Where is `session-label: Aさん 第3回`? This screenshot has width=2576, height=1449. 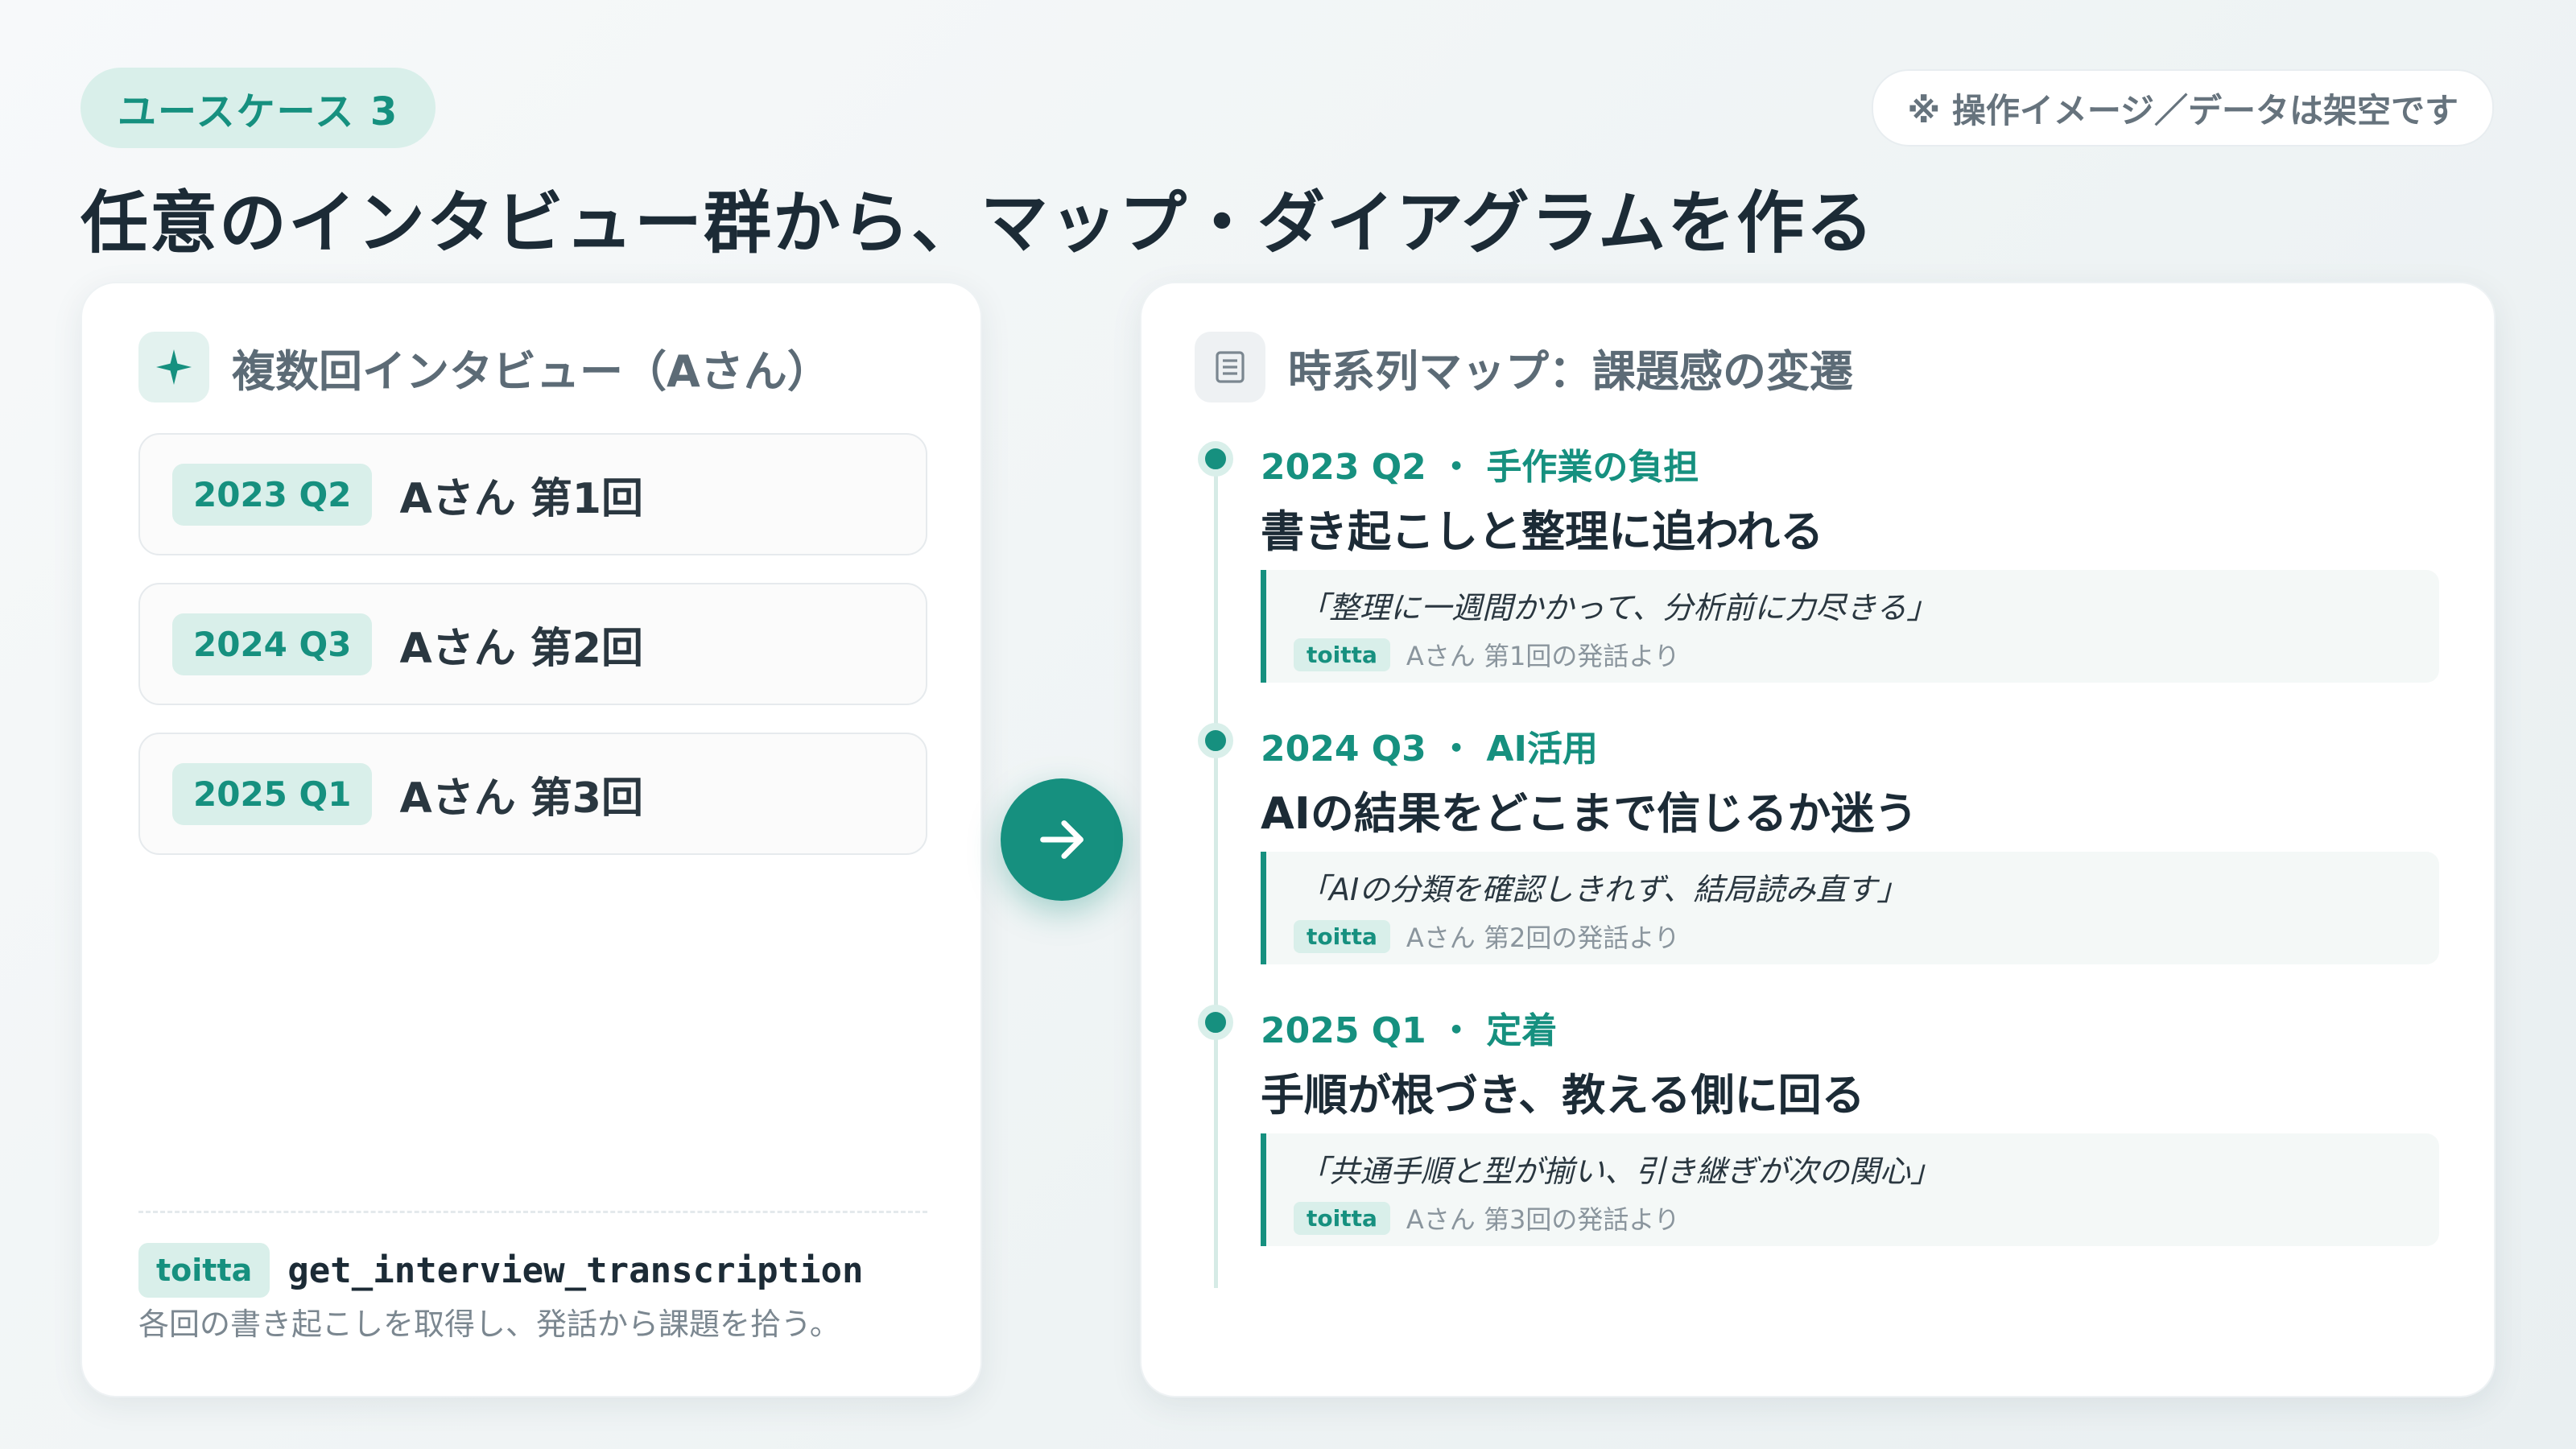
session-label: Aさん 第3回 is located at coordinates (521, 798).